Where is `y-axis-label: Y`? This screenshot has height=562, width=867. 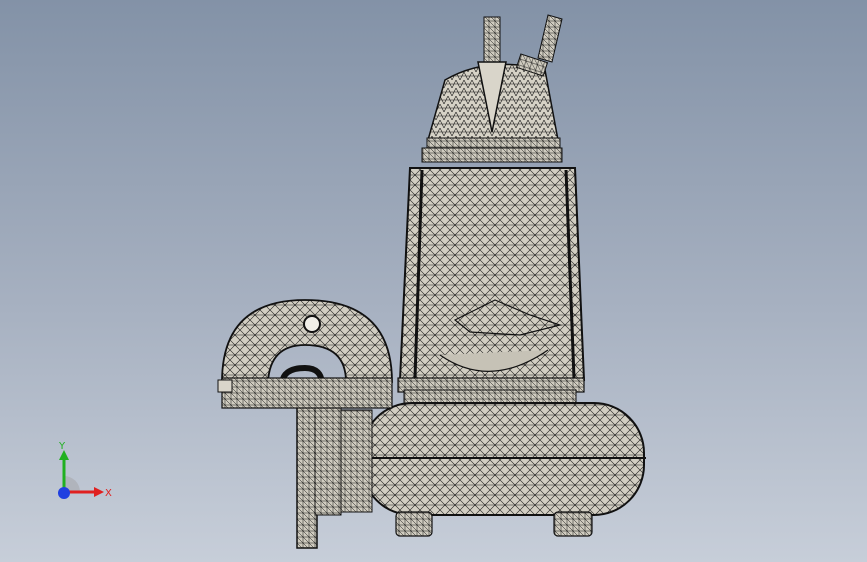 y-axis-label: Y is located at coordinates (62, 446).